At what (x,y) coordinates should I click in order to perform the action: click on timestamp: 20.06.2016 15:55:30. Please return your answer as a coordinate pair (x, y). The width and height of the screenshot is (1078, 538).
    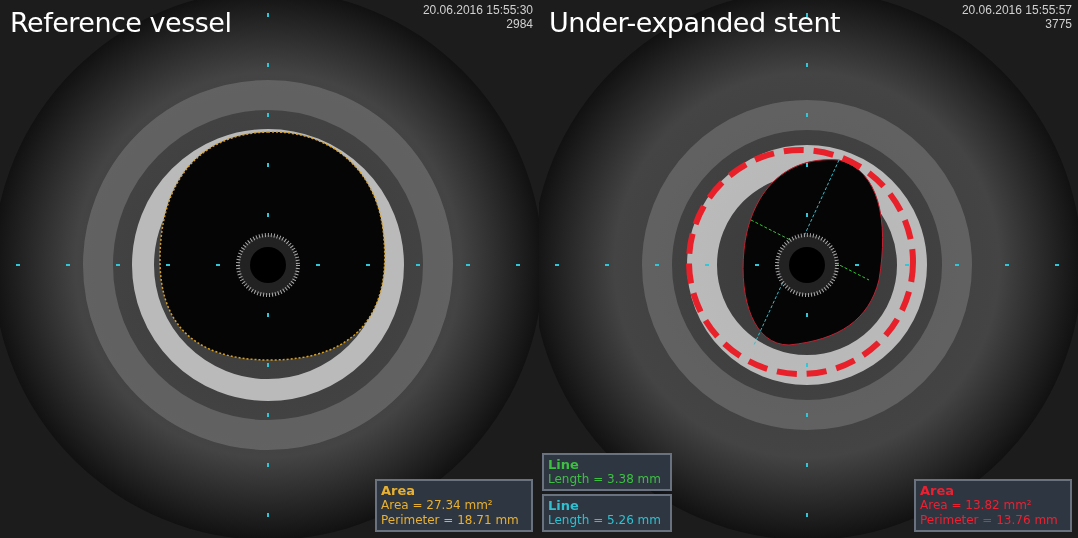
    Looking at the image, I should click on (477, 10).